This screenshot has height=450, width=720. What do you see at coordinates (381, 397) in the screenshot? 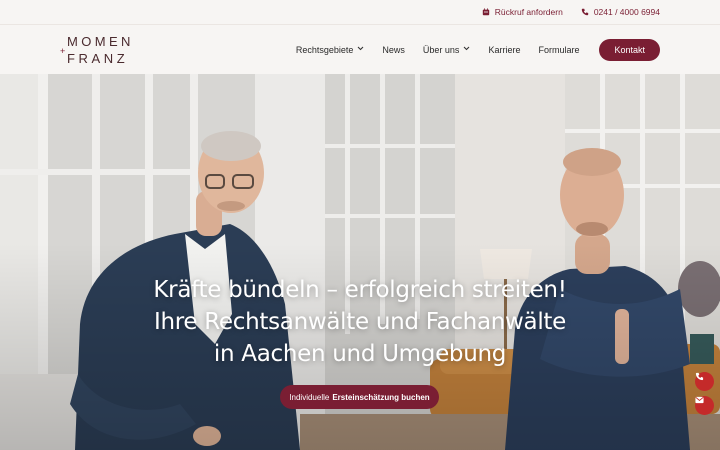
I see `cta-bold: Ersteinschätzung buchen` at bounding box center [381, 397].